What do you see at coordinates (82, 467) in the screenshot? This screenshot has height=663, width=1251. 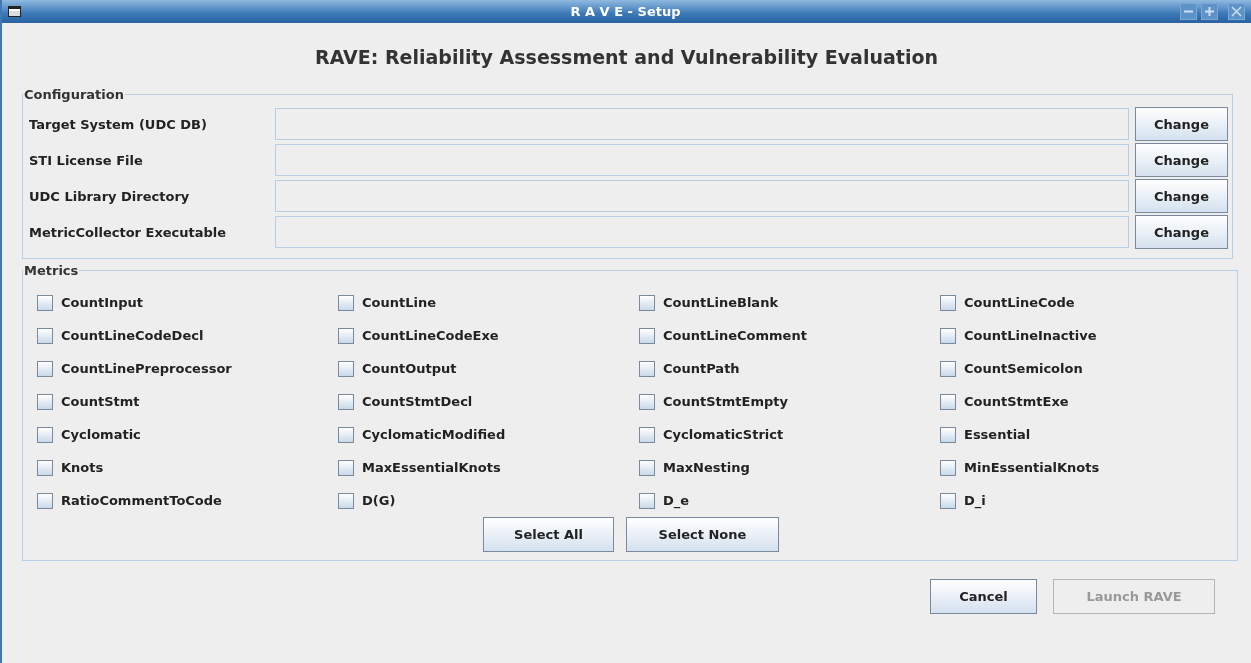 I see `metric-label: Knots` at bounding box center [82, 467].